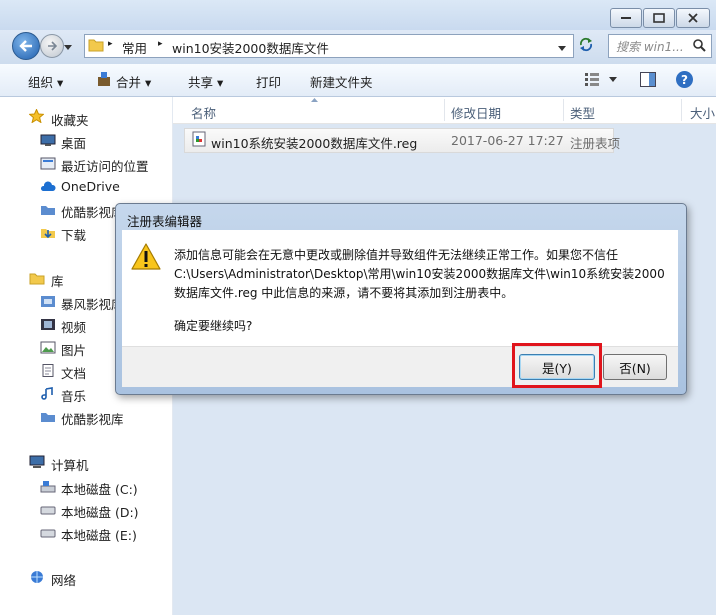  What do you see at coordinates (99, 488) in the screenshot?
I see `nav-drive-c: 本地磁盘 (C:)` at bounding box center [99, 488].